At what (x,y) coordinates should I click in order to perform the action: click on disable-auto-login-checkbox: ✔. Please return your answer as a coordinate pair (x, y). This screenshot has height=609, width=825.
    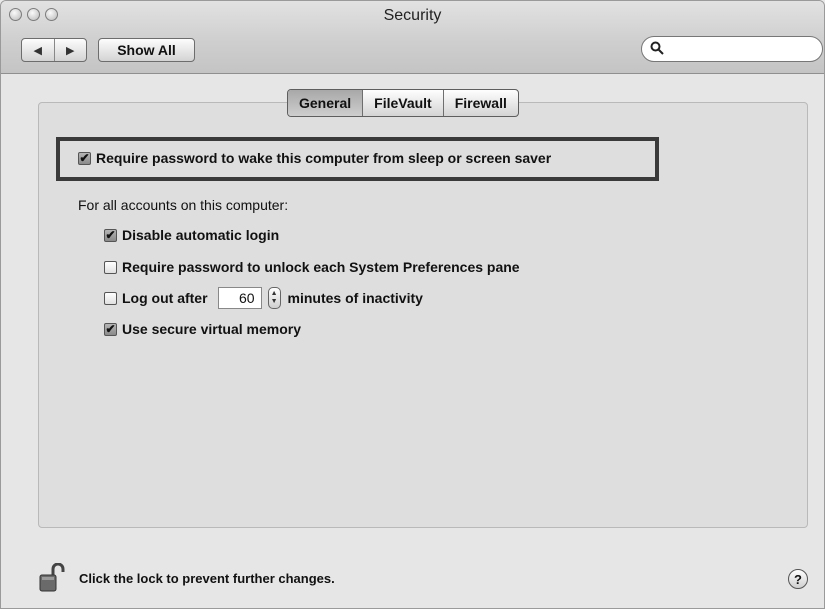
    Looking at the image, I should click on (110, 235).